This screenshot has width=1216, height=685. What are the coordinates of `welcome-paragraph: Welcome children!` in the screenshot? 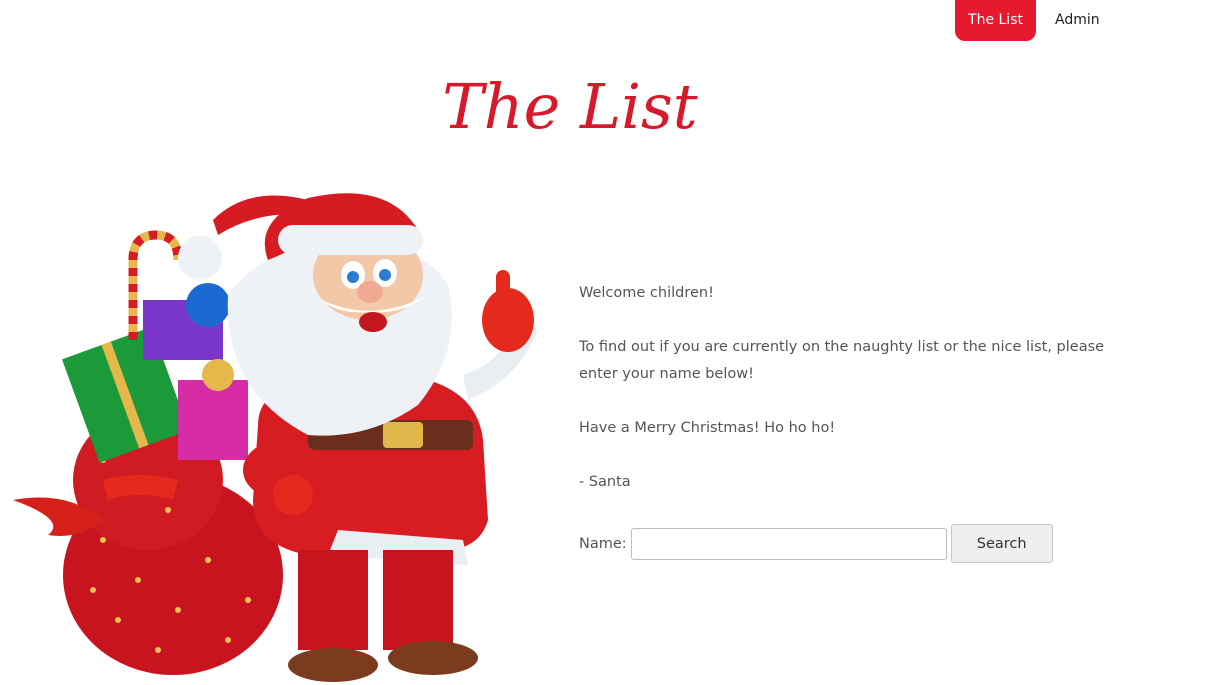 It's located at (646, 293).